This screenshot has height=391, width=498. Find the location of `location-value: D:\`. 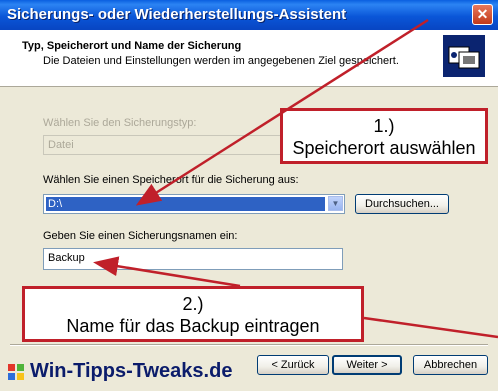

location-value: D:\ is located at coordinates (185, 204).